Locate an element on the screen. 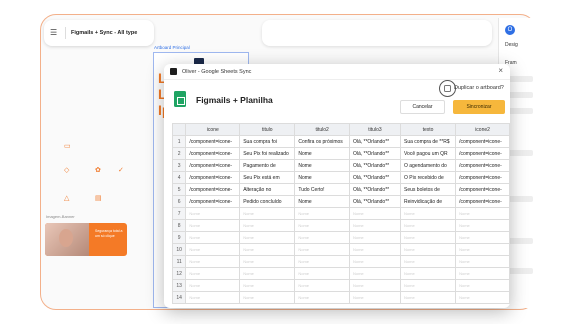  close-icon: × is located at coordinates (500, 70).